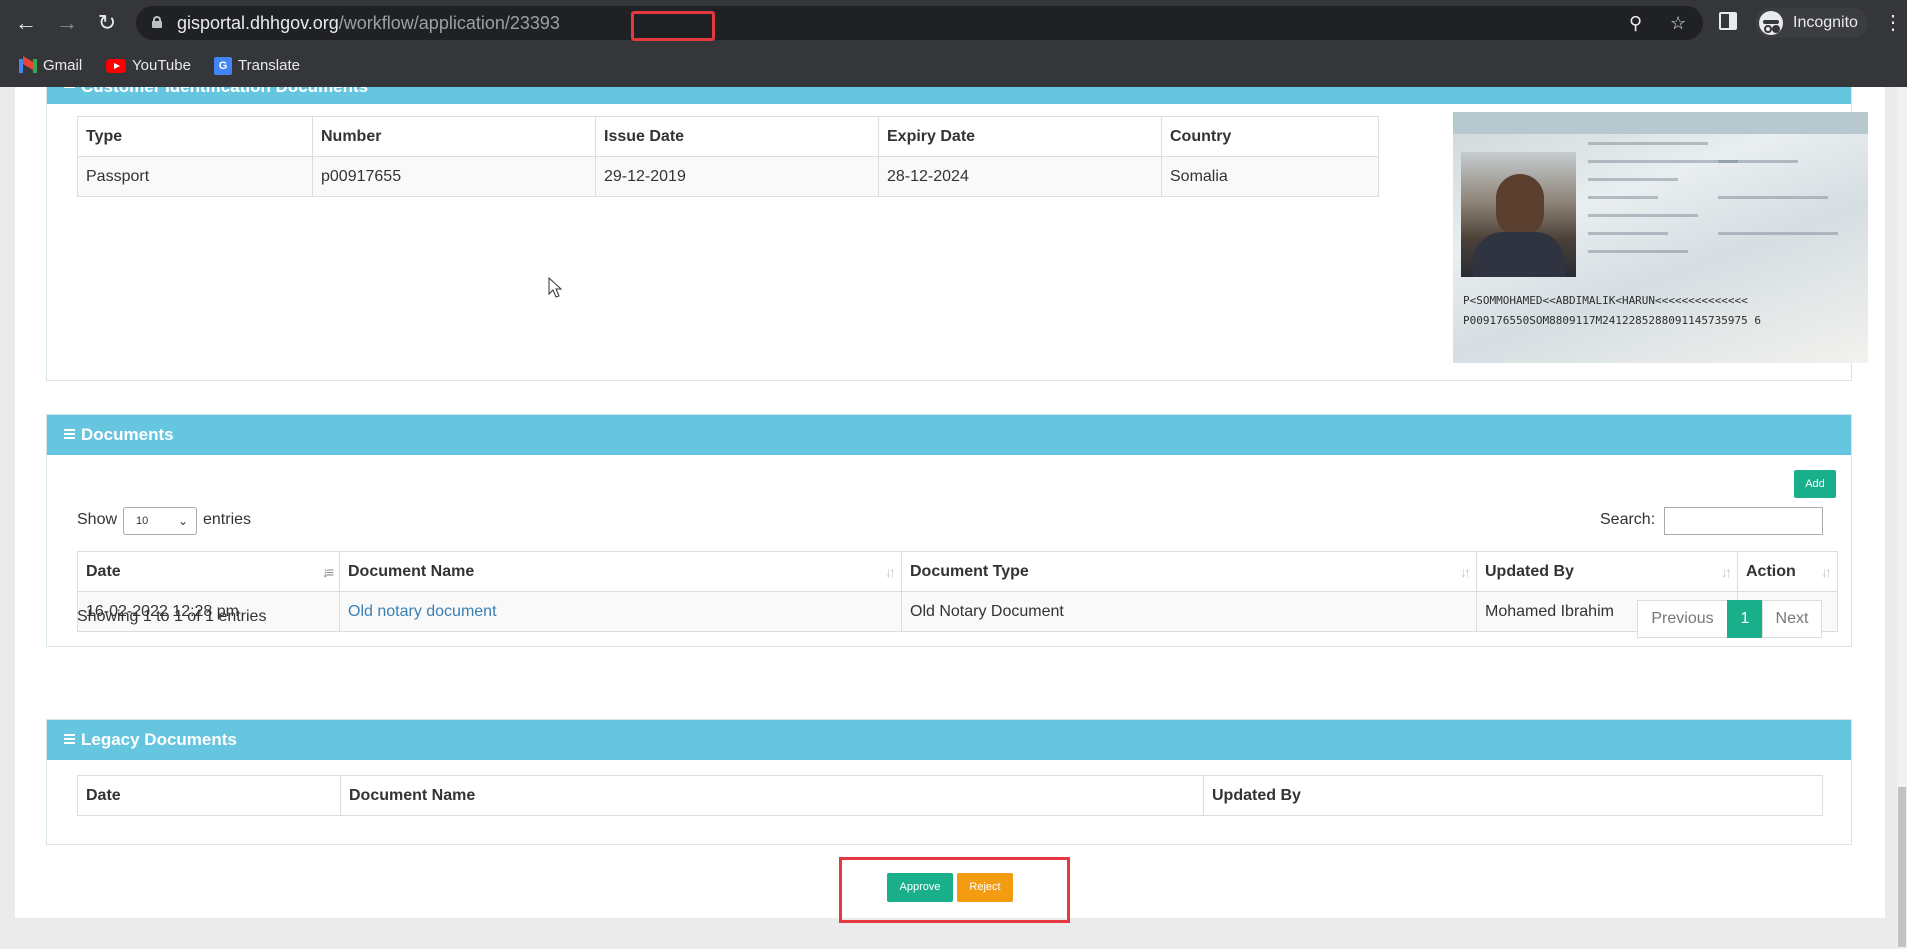 This screenshot has width=1907, height=949. Describe the element at coordinates (555, 287) in the screenshot. I see `mouse-cursor-icon` at that location.